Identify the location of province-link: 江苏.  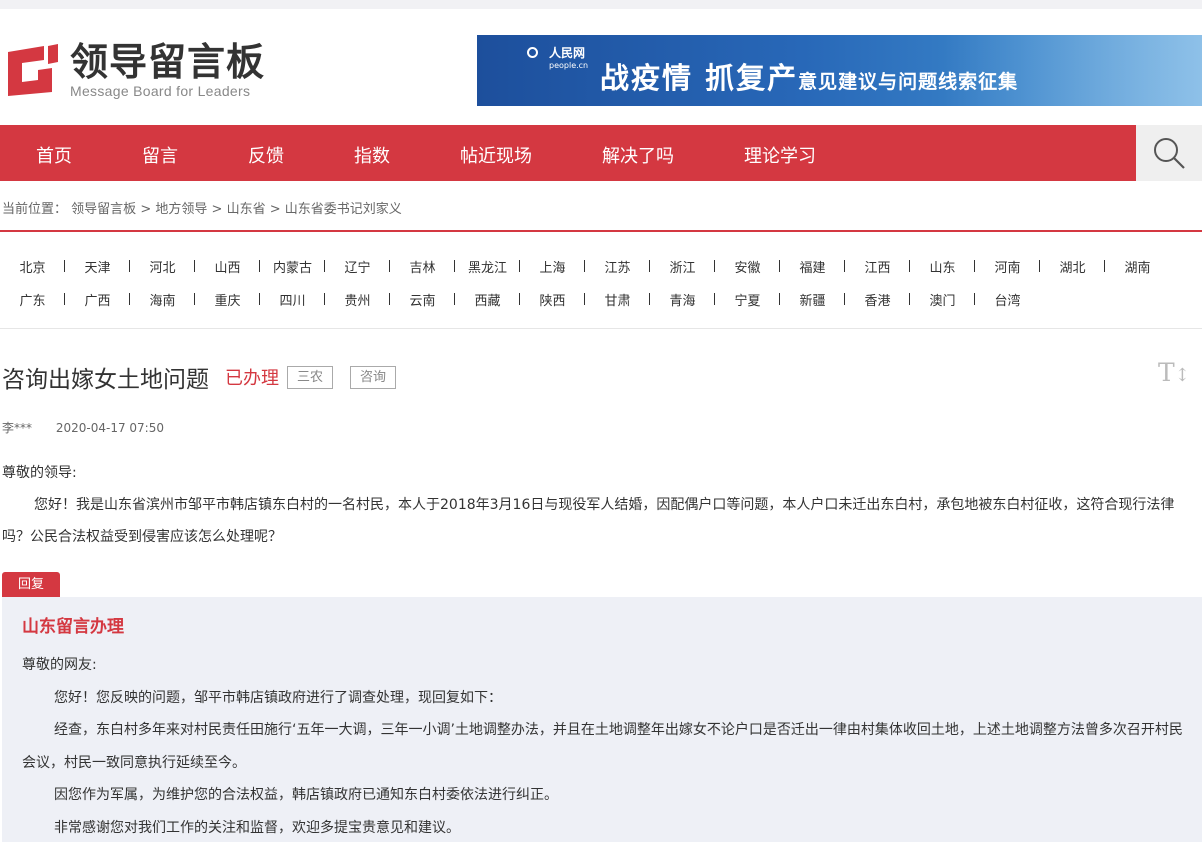
(617, 266).